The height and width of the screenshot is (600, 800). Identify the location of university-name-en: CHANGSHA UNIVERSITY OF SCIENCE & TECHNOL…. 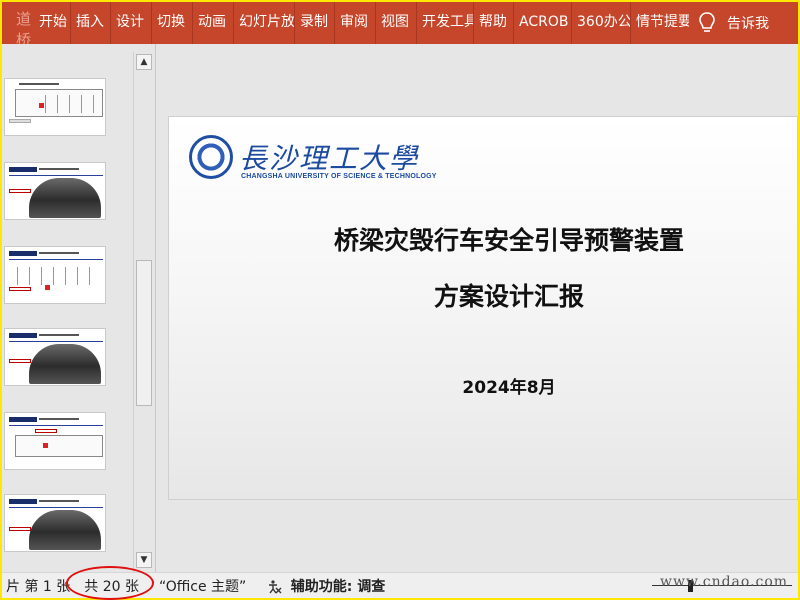
(339, 176).